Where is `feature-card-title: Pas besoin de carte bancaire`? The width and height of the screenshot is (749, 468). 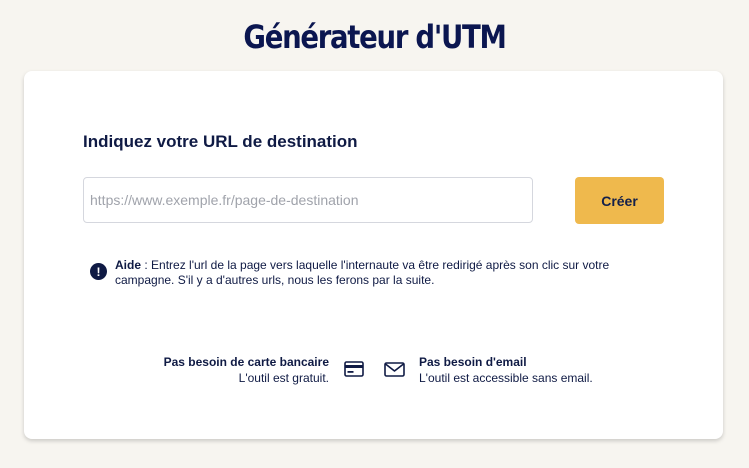
feature-card-title: Pas besoin de carte bancaire is located at coordinates (246, 362).